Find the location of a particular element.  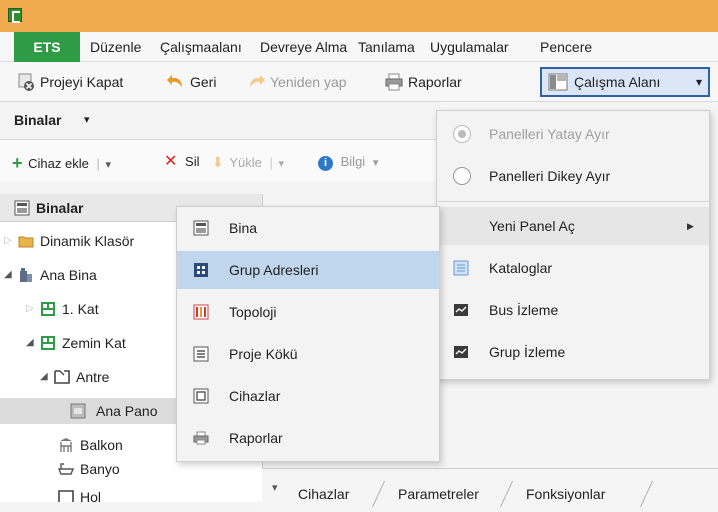

back-button: Geri is located at coordinates (201, 82).